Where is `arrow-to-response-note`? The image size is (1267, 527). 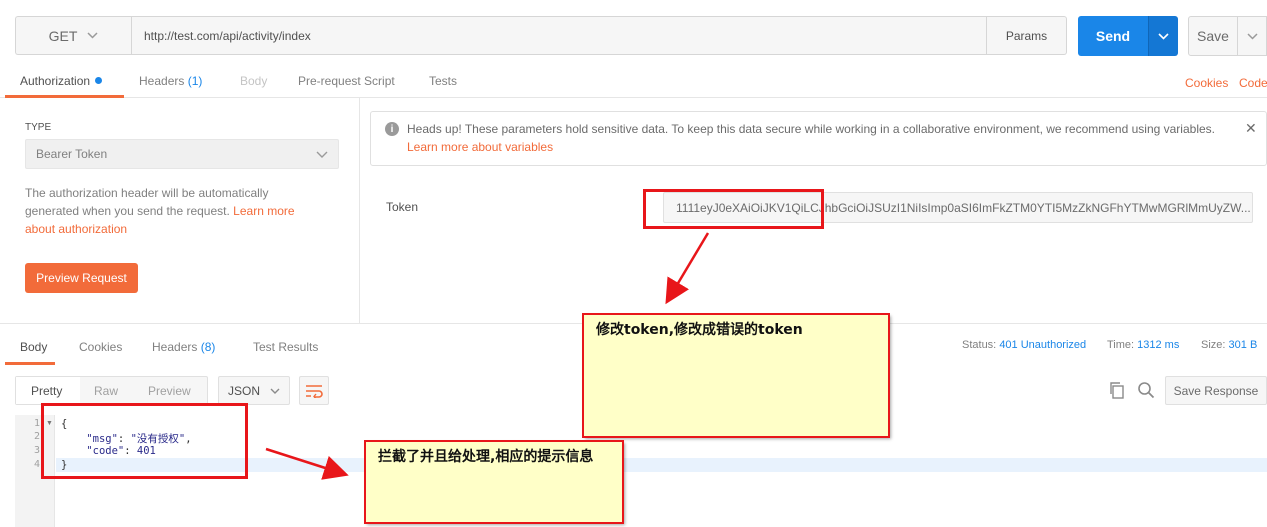
arrow-to-response-note is located at coordinates (307, 463).